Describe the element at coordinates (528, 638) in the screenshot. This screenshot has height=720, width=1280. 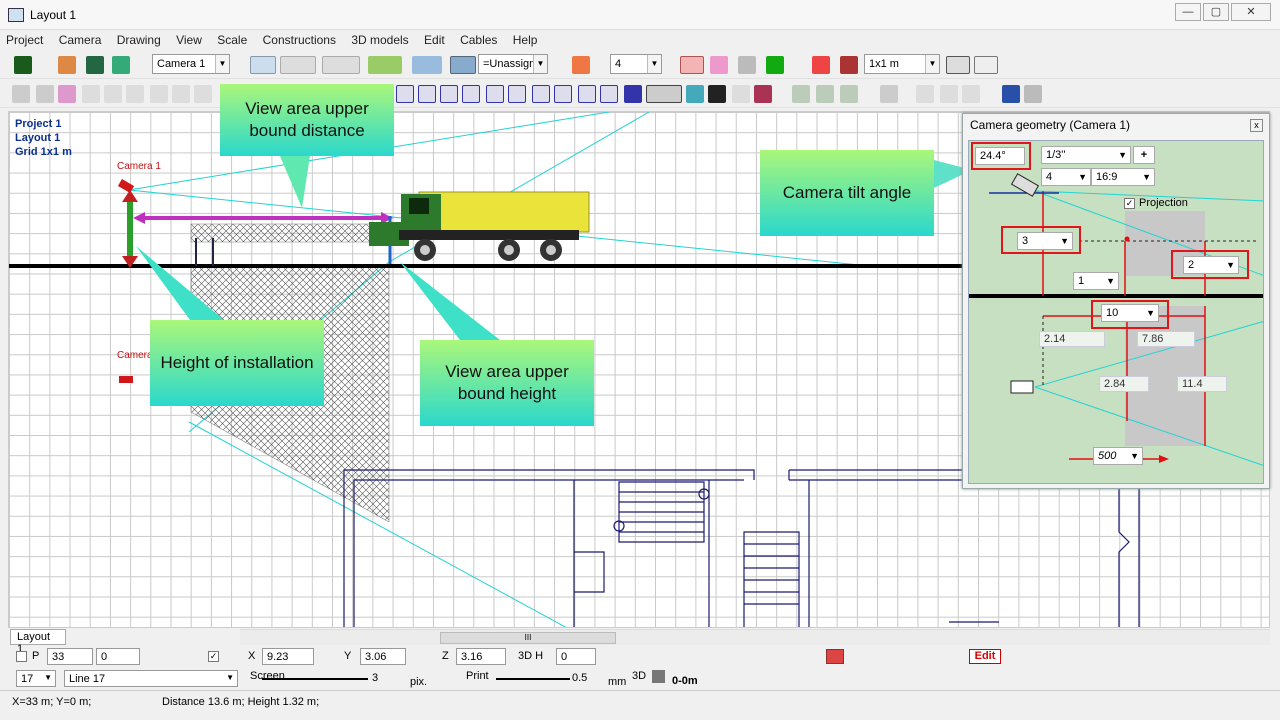
I see `scroll-thumb: III` at that location.